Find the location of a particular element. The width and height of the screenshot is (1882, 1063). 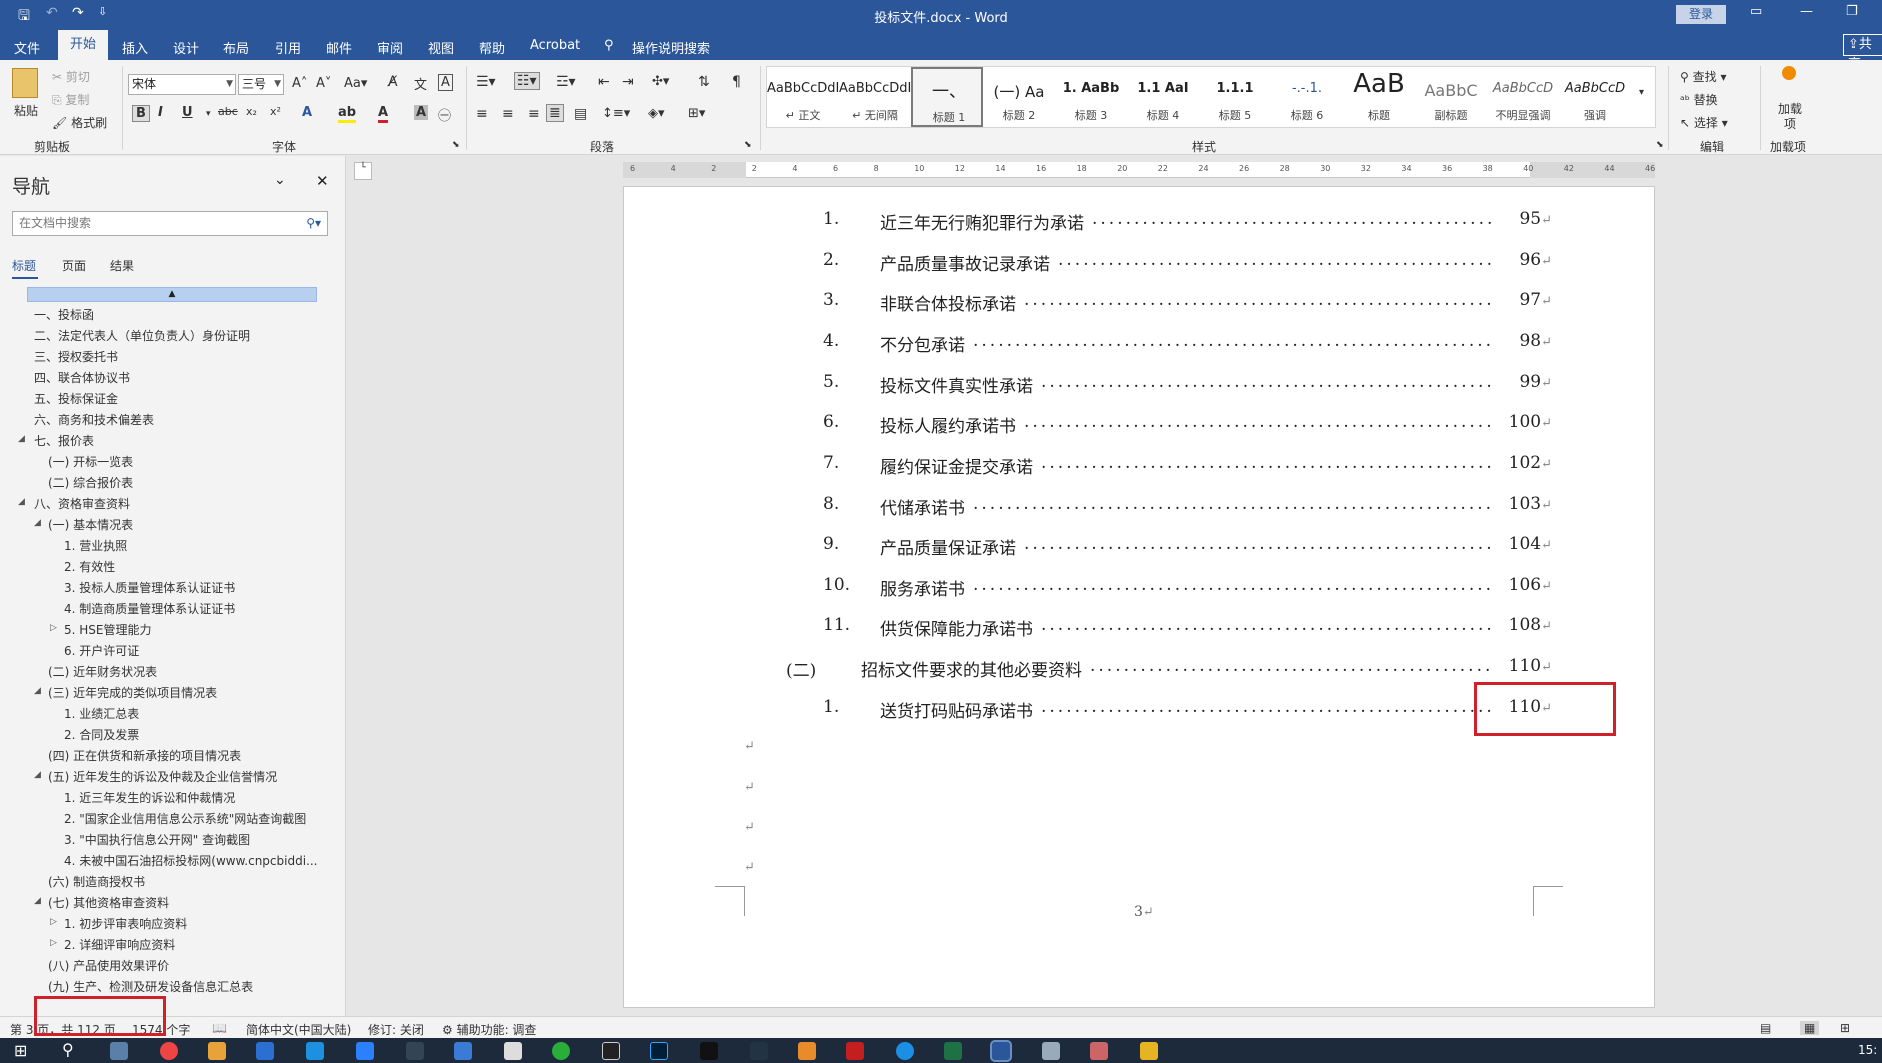

word-icon is located at coordinates (1001, 1051).